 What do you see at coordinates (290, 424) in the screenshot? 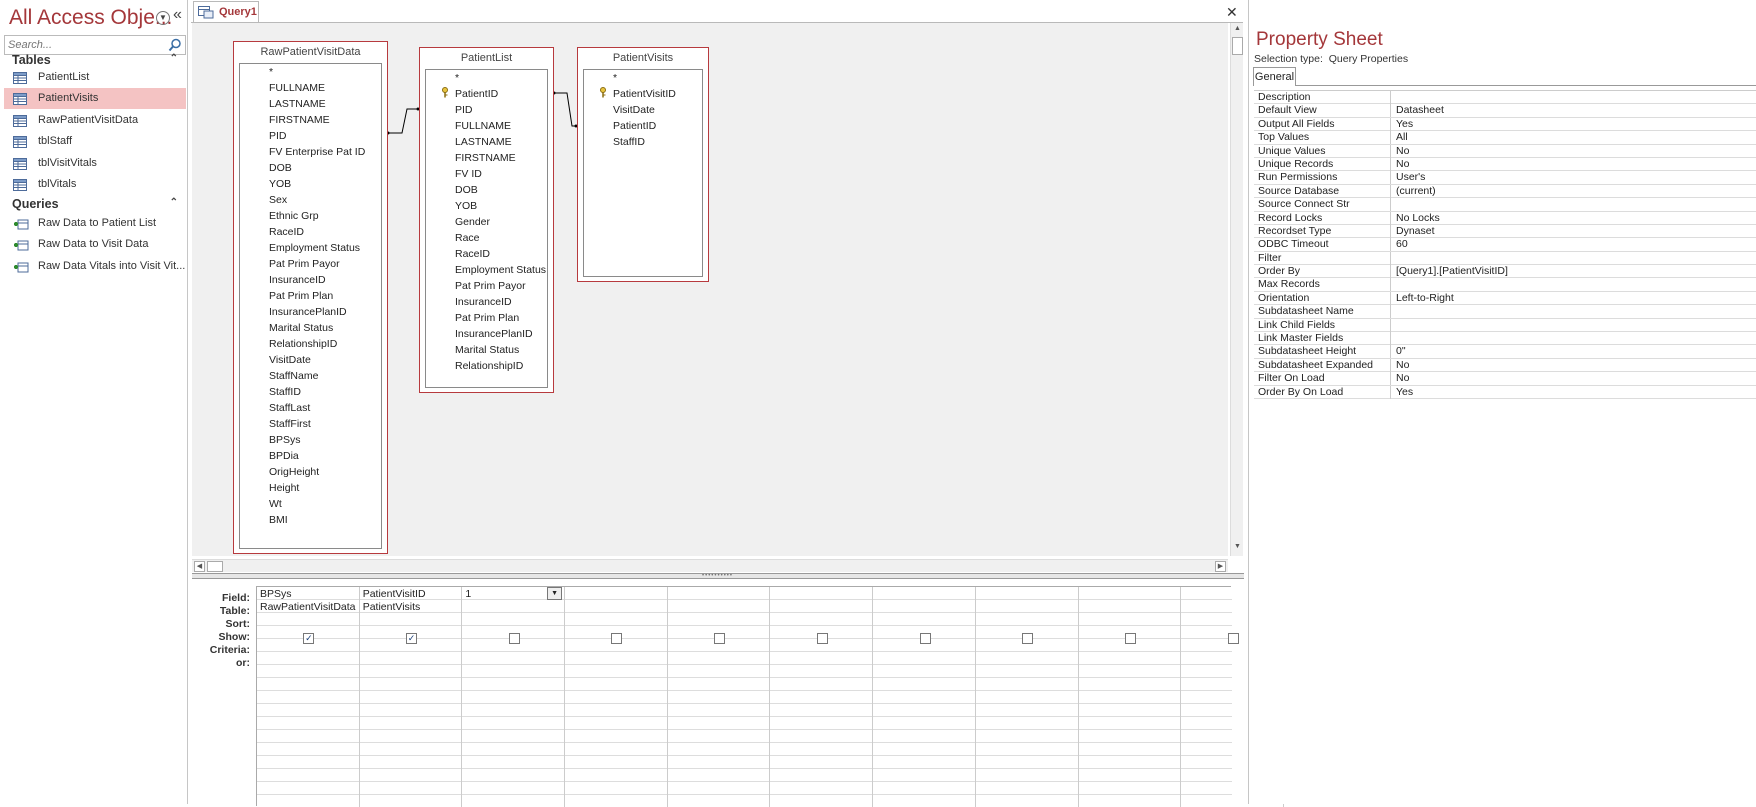
I see `field-list-item: StaffFirst` at bounding box center [290, 424].